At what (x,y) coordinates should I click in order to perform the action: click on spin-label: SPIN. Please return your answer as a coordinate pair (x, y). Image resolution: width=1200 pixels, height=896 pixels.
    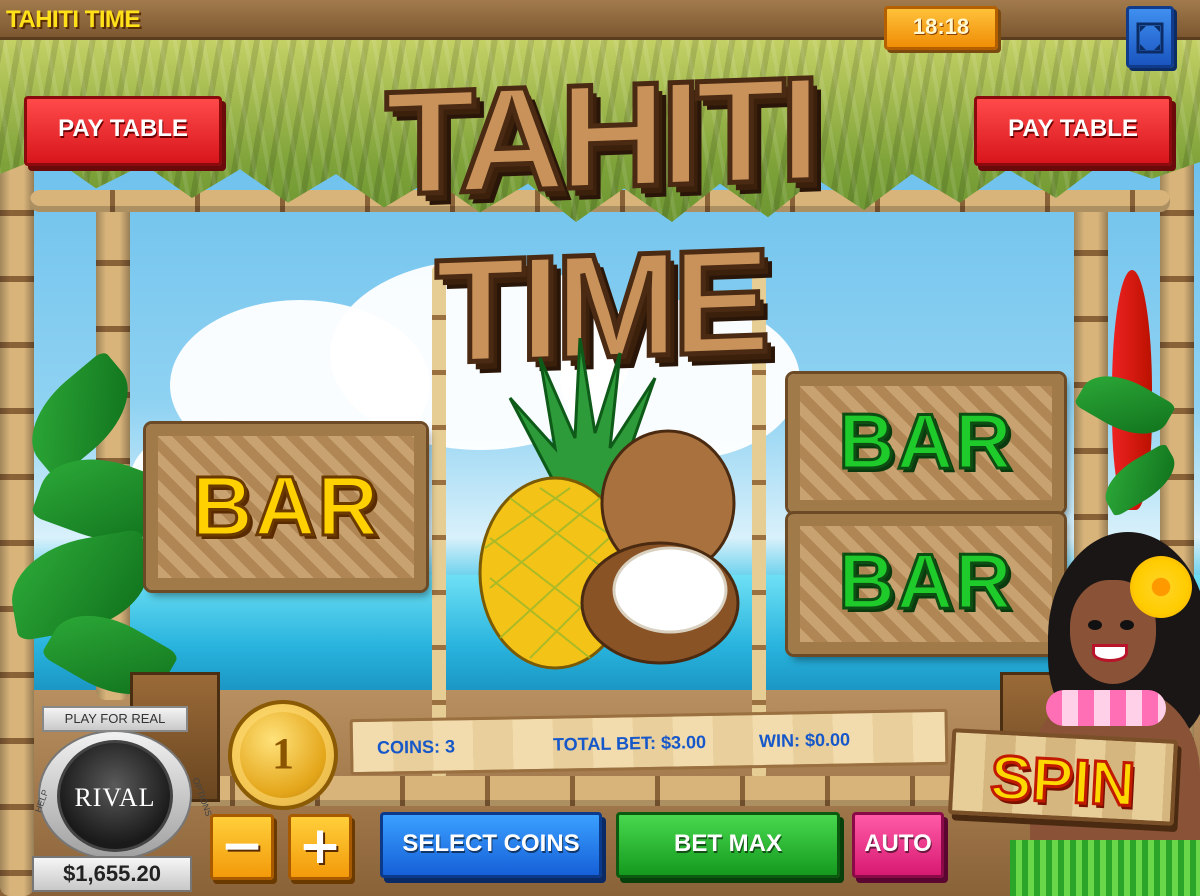
    Looking at the image, I should click on (1062, 781).